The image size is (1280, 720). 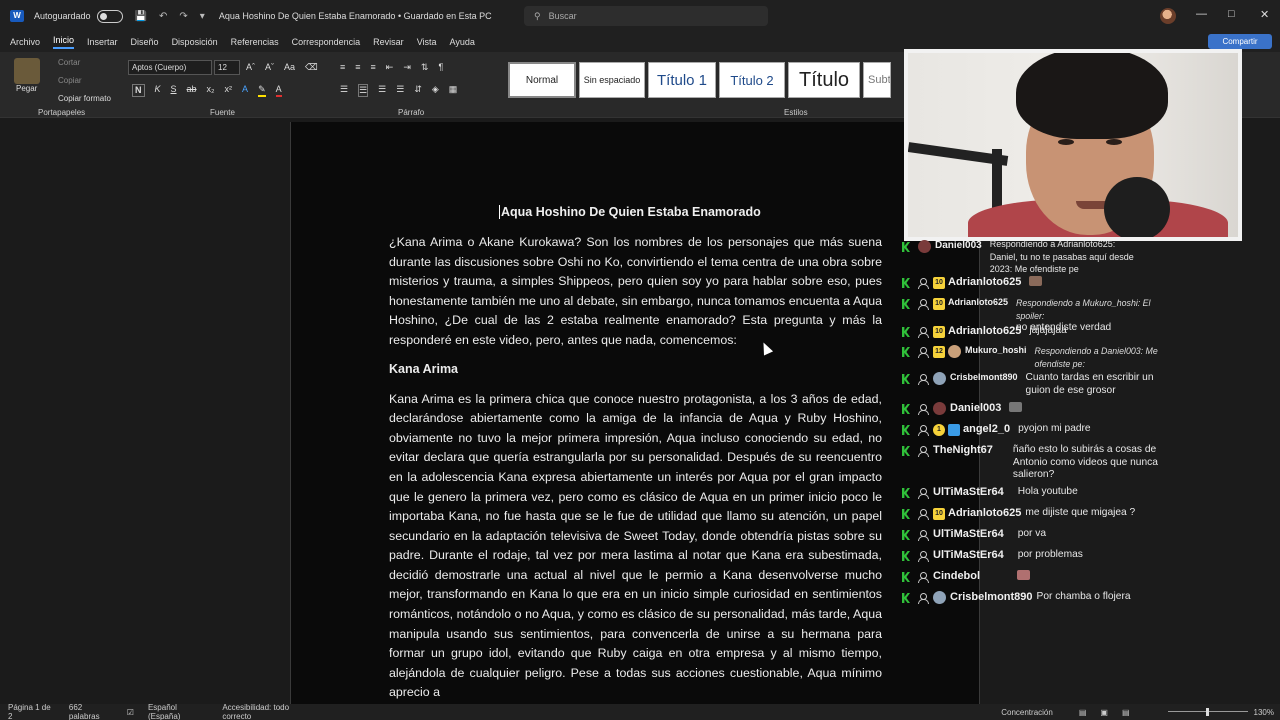 I want to click on tab-archivo: Archivo, so click(x=25, y=42).